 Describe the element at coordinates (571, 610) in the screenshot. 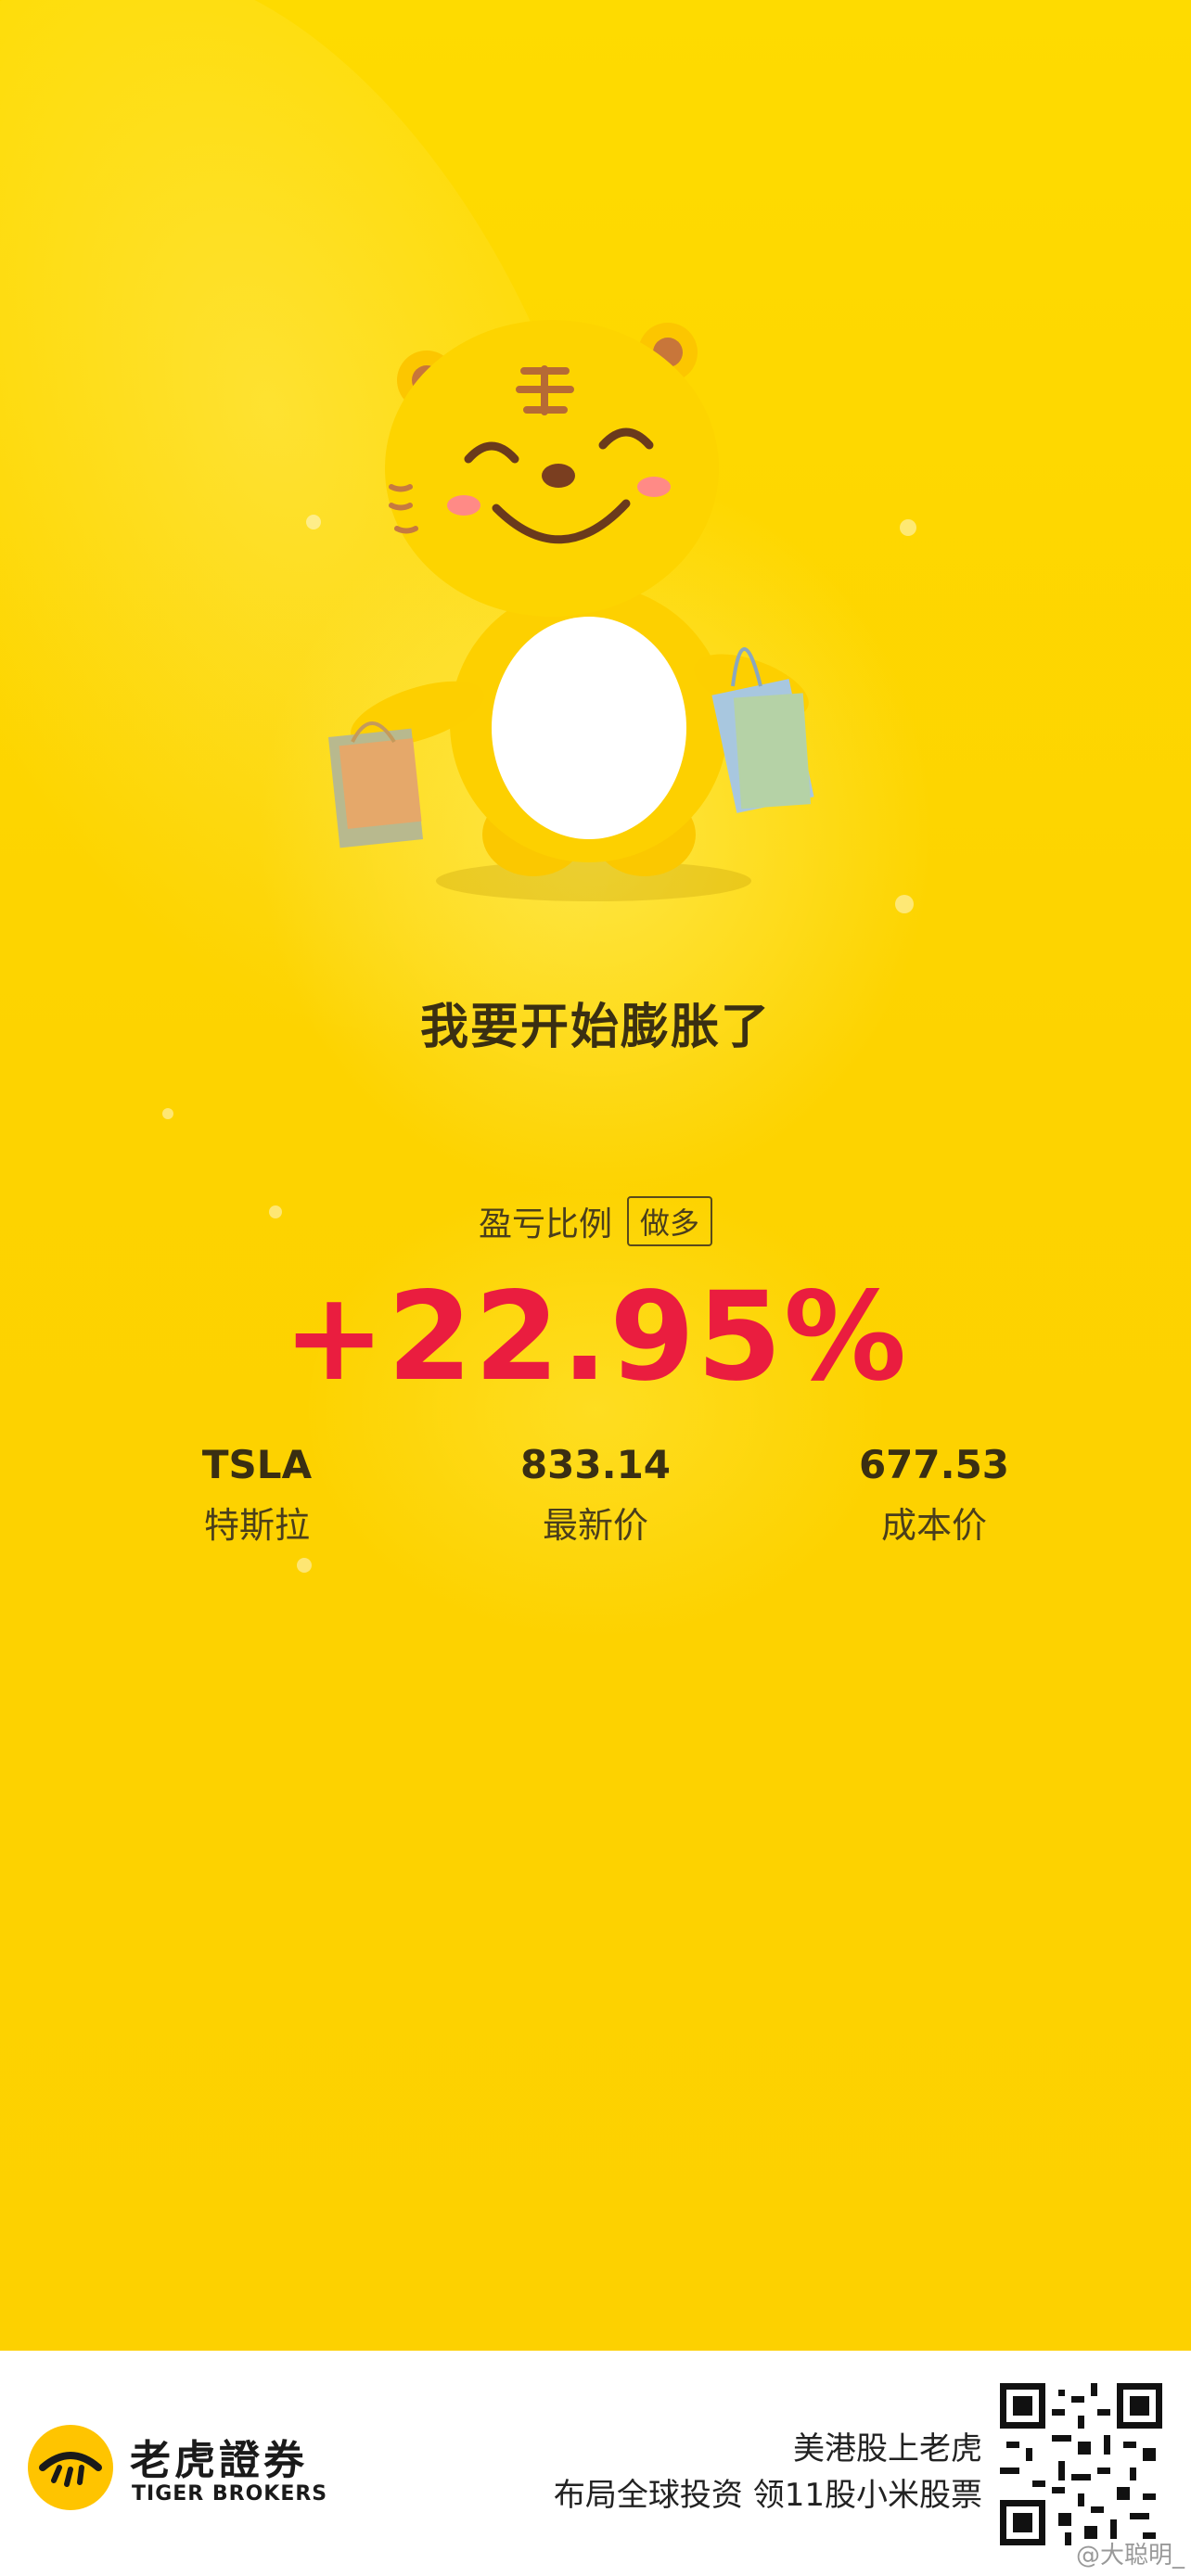

I see `tiger-mascot-illustration` at that location.